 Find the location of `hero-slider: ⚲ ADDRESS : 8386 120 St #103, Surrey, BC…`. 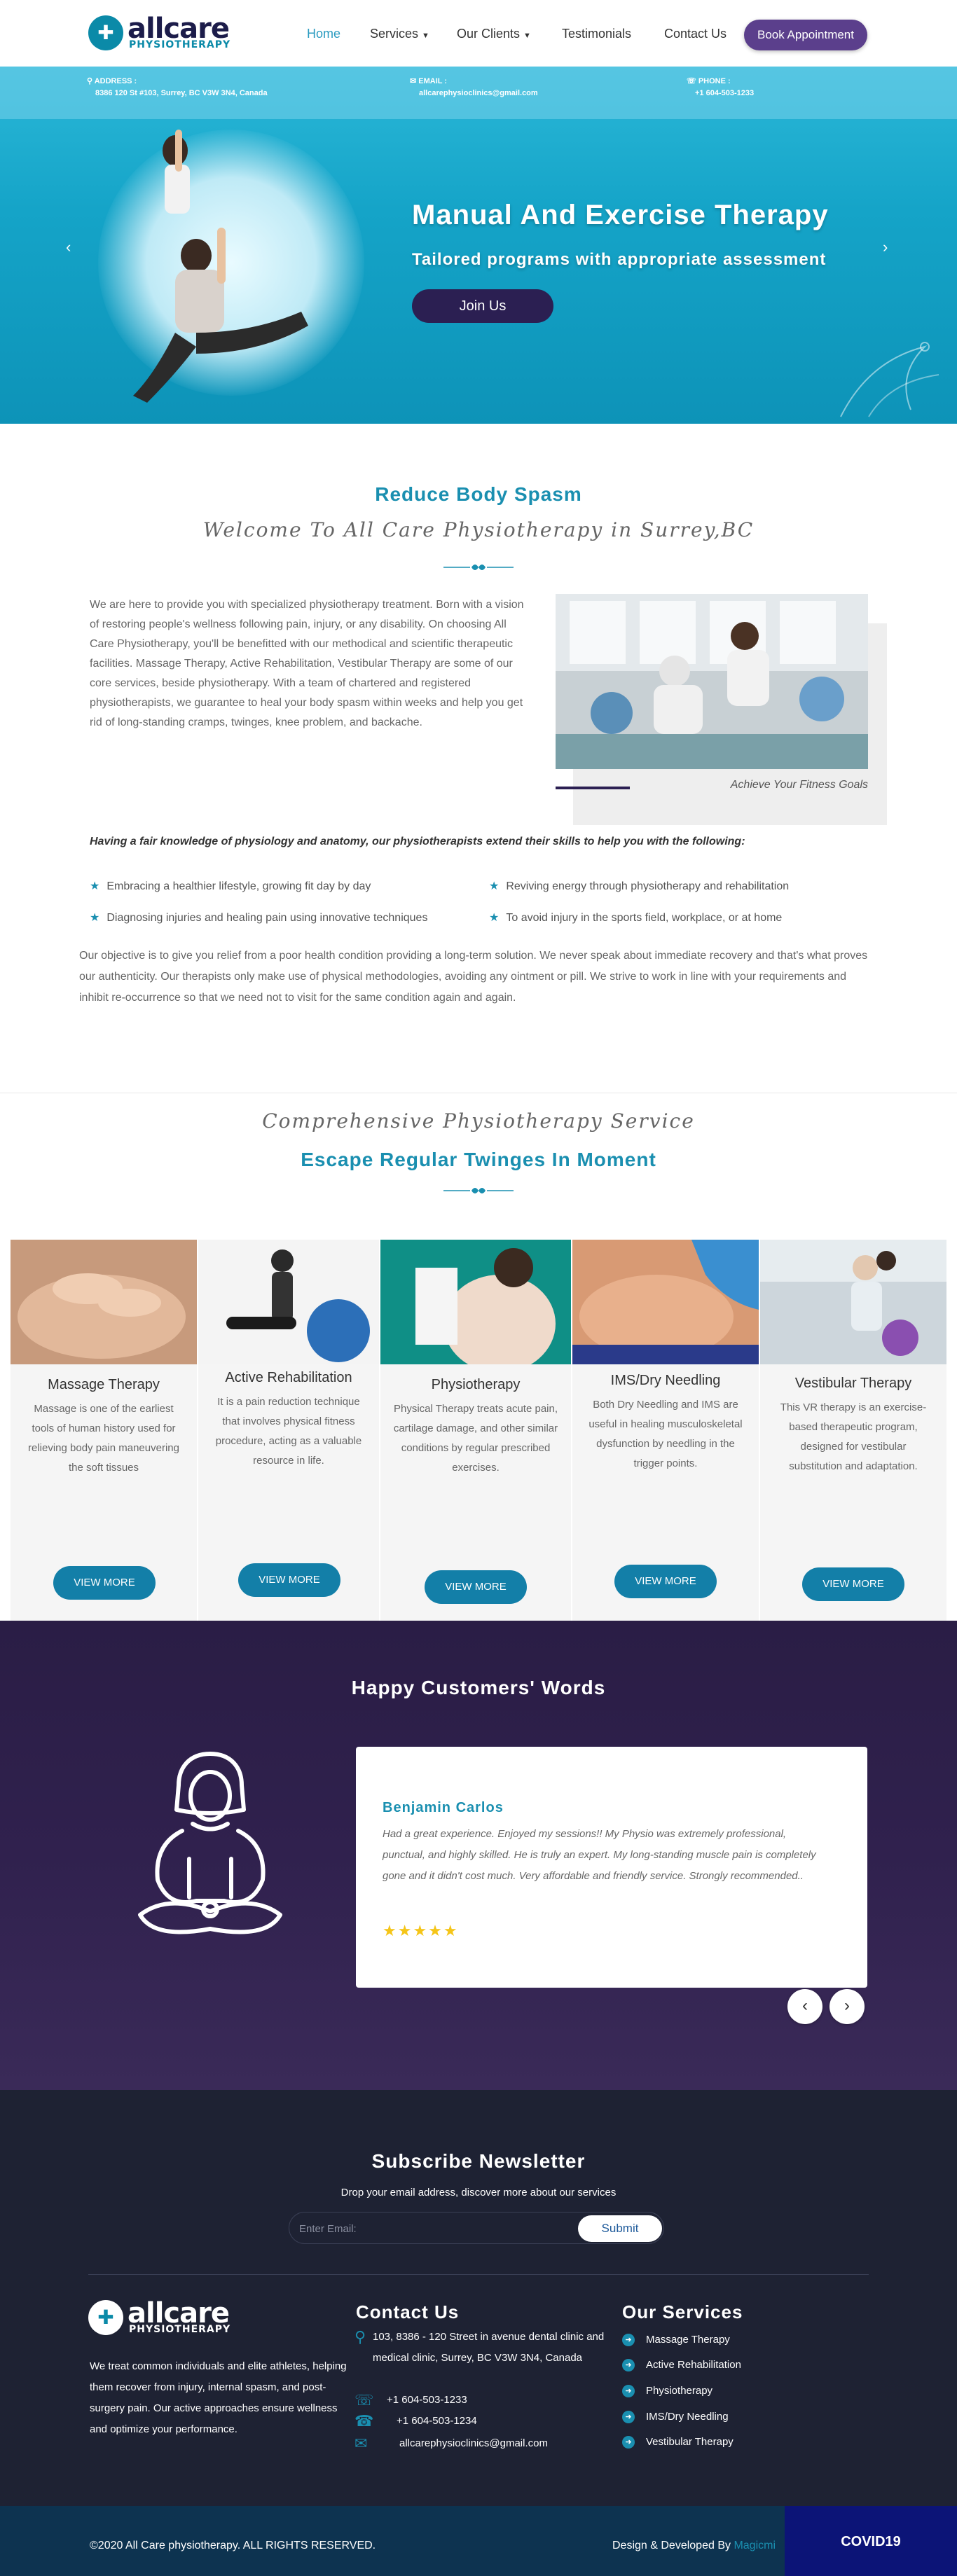

hero-slider: ⚲ ADDRESS : 8386 120 St #103, Surrey, BC… is located at coordinates (478, 246).